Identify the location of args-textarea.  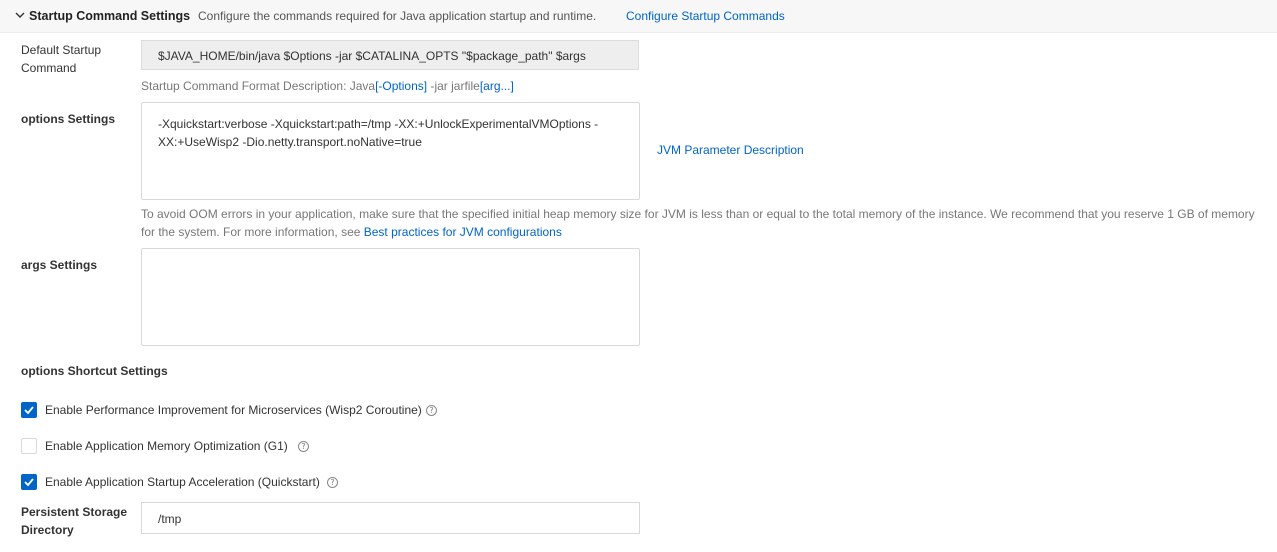
(390, 297).